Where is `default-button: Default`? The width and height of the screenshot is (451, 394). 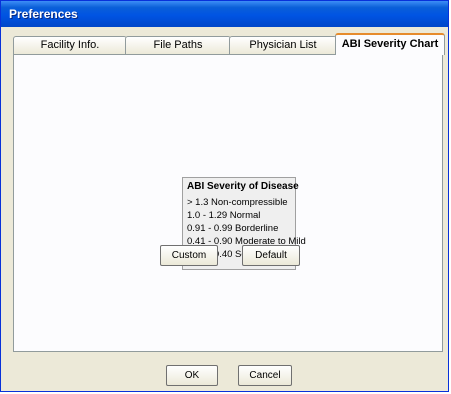 default-button: Default is located at coordinates (271, 255).